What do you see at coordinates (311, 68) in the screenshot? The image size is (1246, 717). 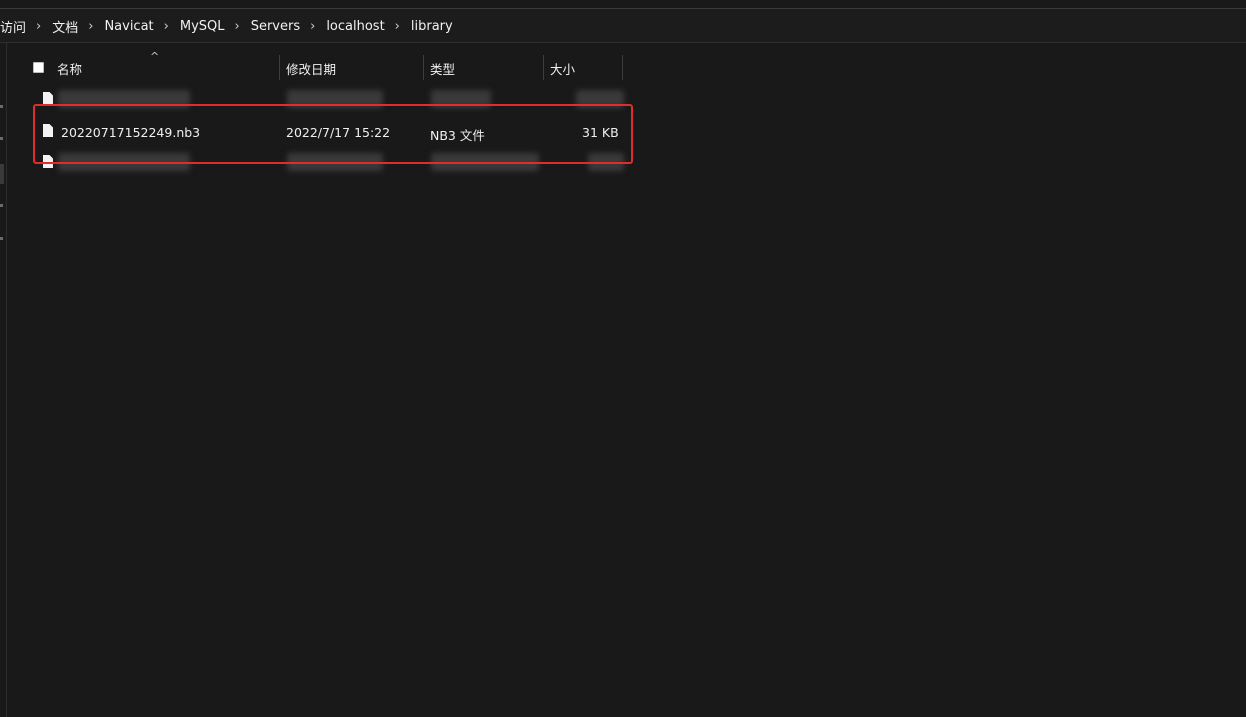 I see `column-modified: 修改日期` at bounding box center [311, 68].